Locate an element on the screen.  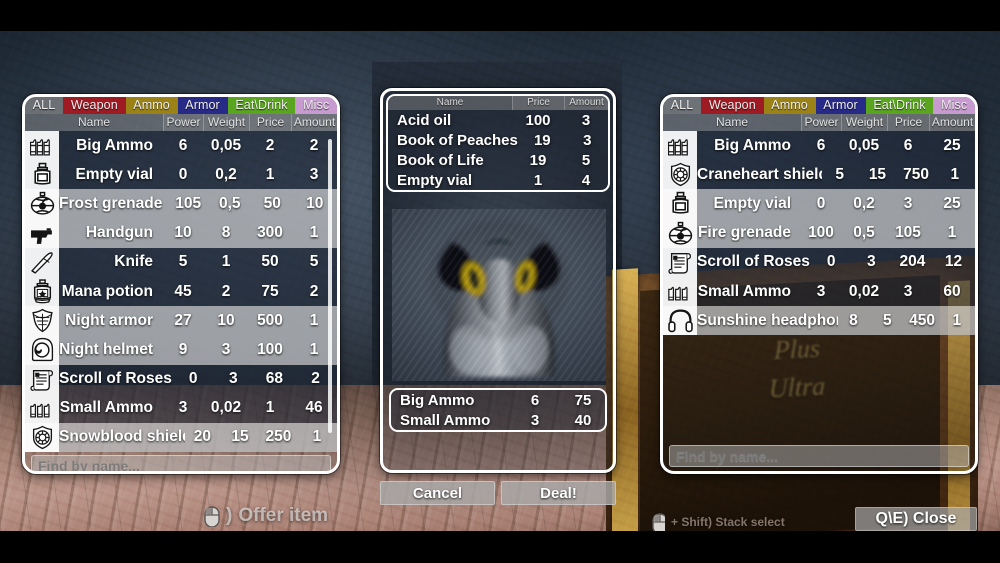
offer-row: Empty vial 1 4 is located at coordinates (498, 180).